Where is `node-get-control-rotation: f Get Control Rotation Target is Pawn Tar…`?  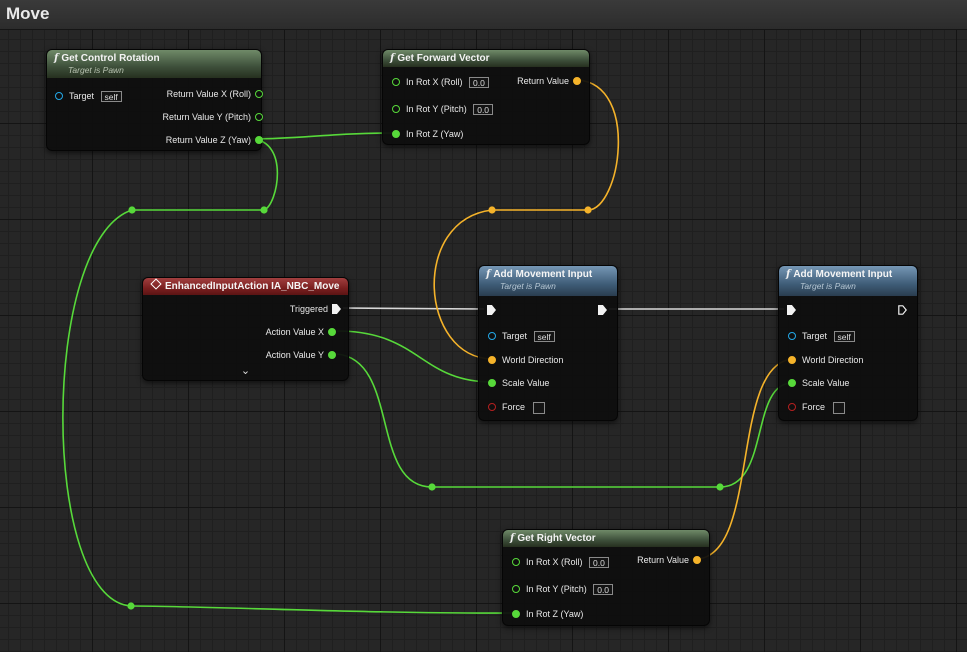
node-get-control-rotation: f Get Control Rotation Target is Pawn Tar… is located at coordinates (154, 100).